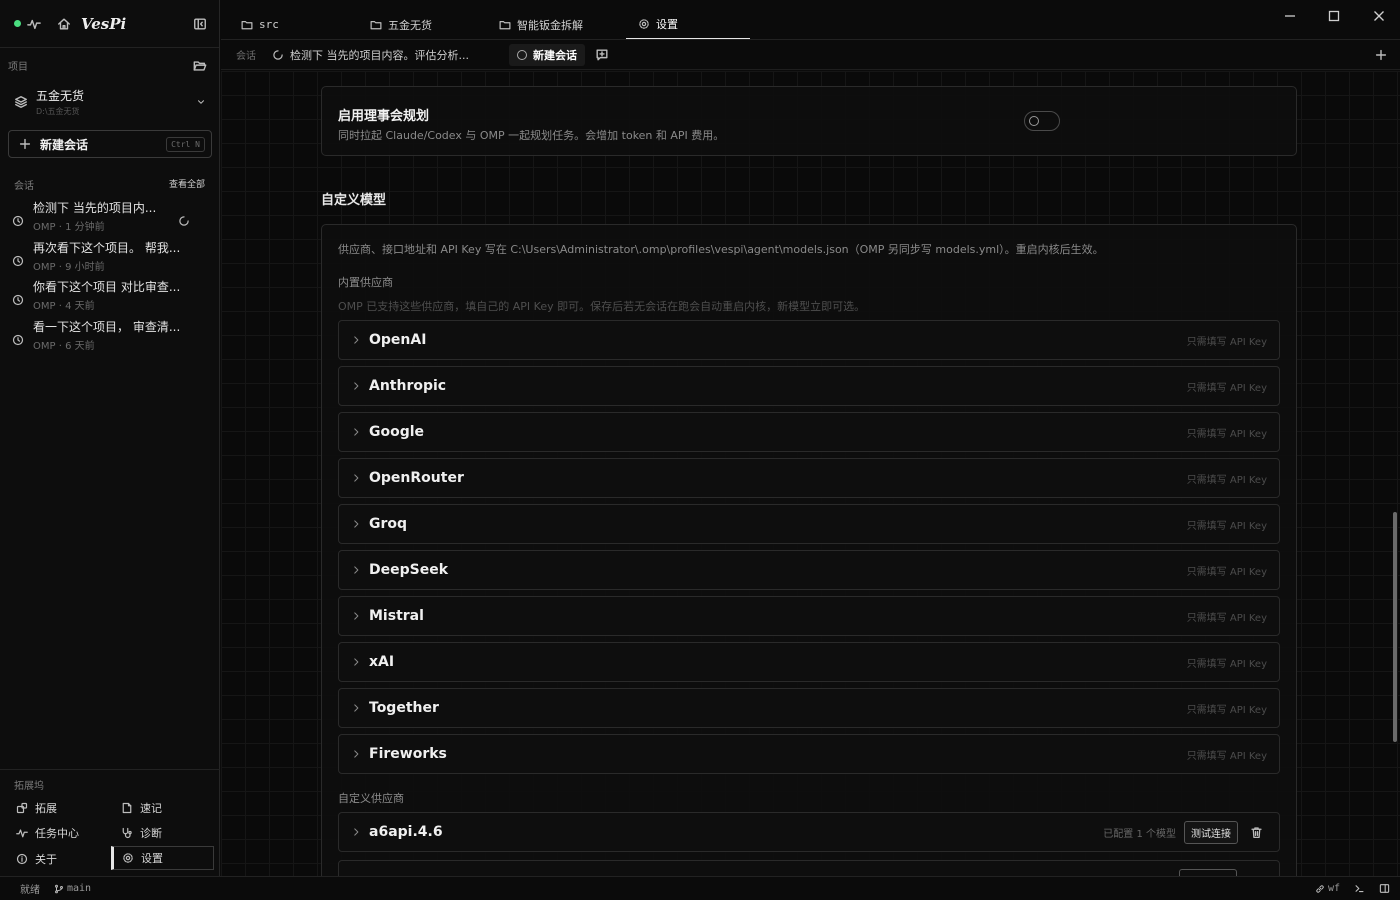 The width and height of the screenshot is (1400, 900). I want to click on provider-name: DeepSeek, so click(409, 570).